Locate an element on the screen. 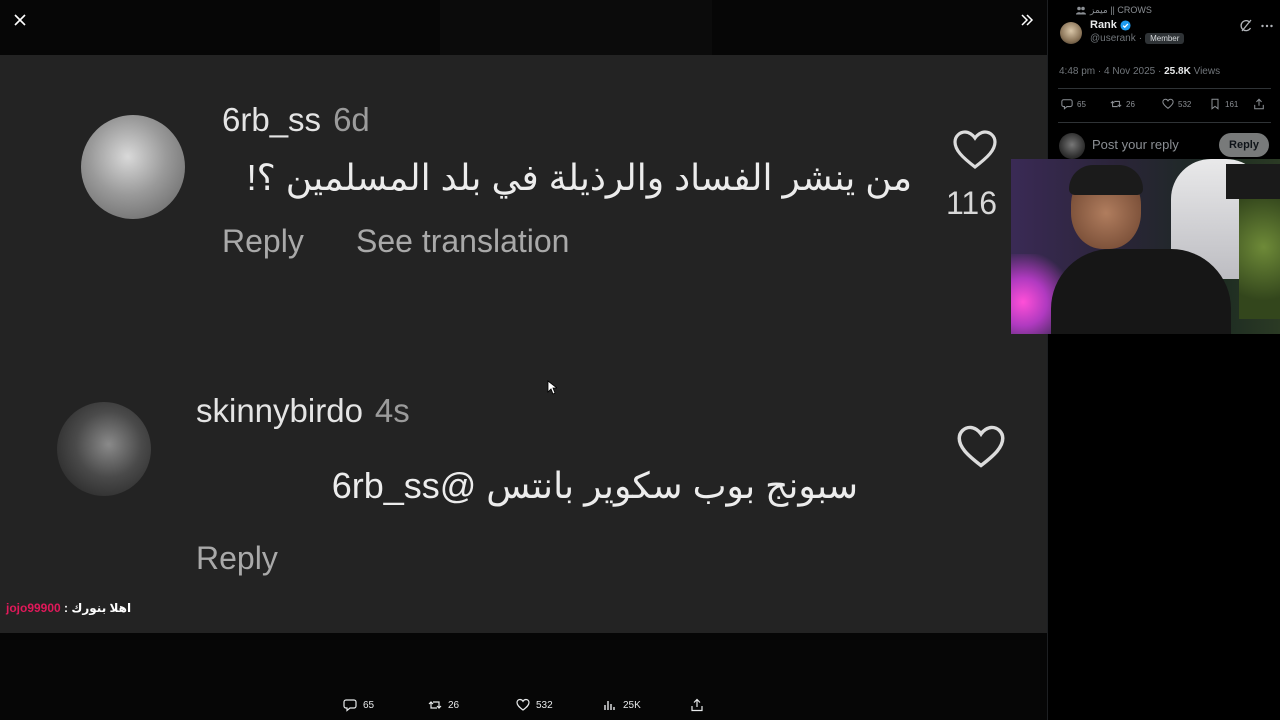 The width and height of the screenshot is (1280, 720). webcam-overlay is located at coordinates (1145, 246).